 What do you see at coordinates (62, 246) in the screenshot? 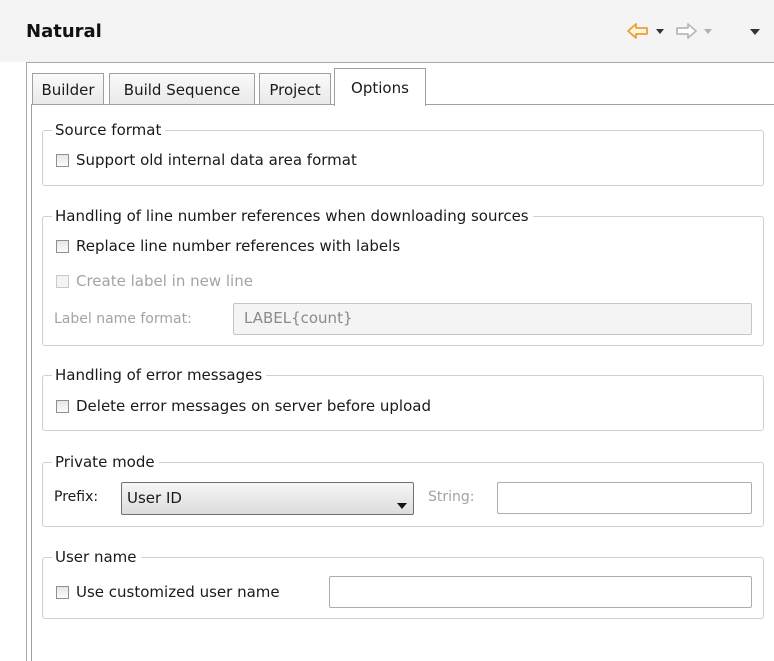
I see `replace-refs-checkbox` at bounding box center [62, 246].